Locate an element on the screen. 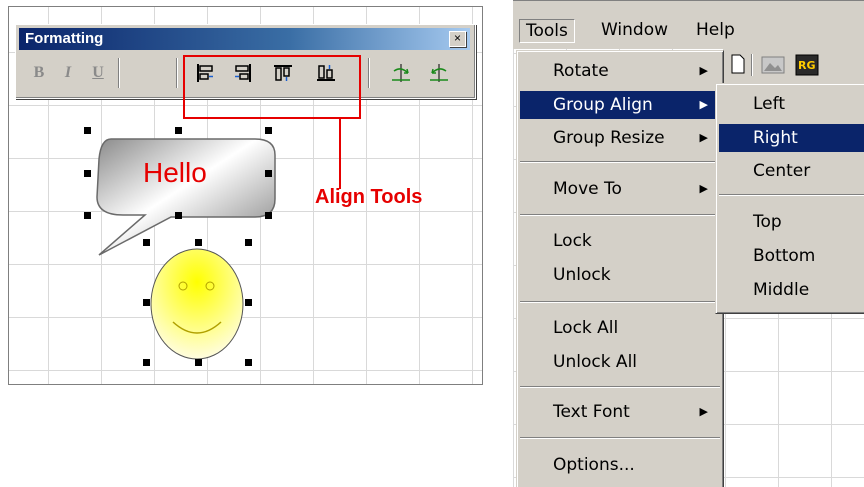 The image size is (864, 487). menu-item-text-font: Text Font ▶ is located at coordinates (620, 412).